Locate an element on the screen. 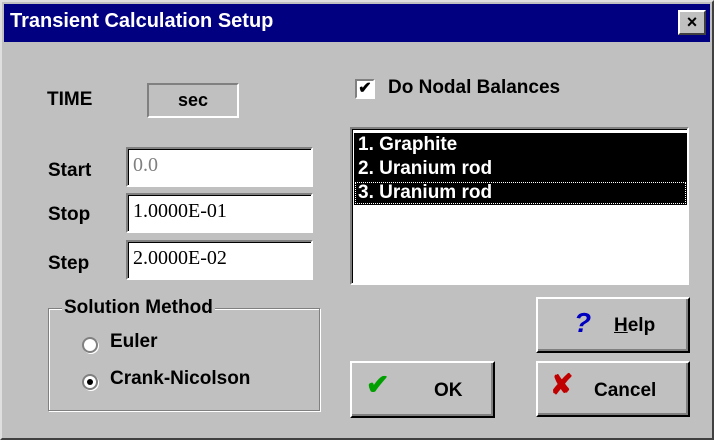 Image resolution: width=719 pixels, height=445 pixels. nodal-balances-label: Do Nodal Balances is located at coordinates (474, 88).